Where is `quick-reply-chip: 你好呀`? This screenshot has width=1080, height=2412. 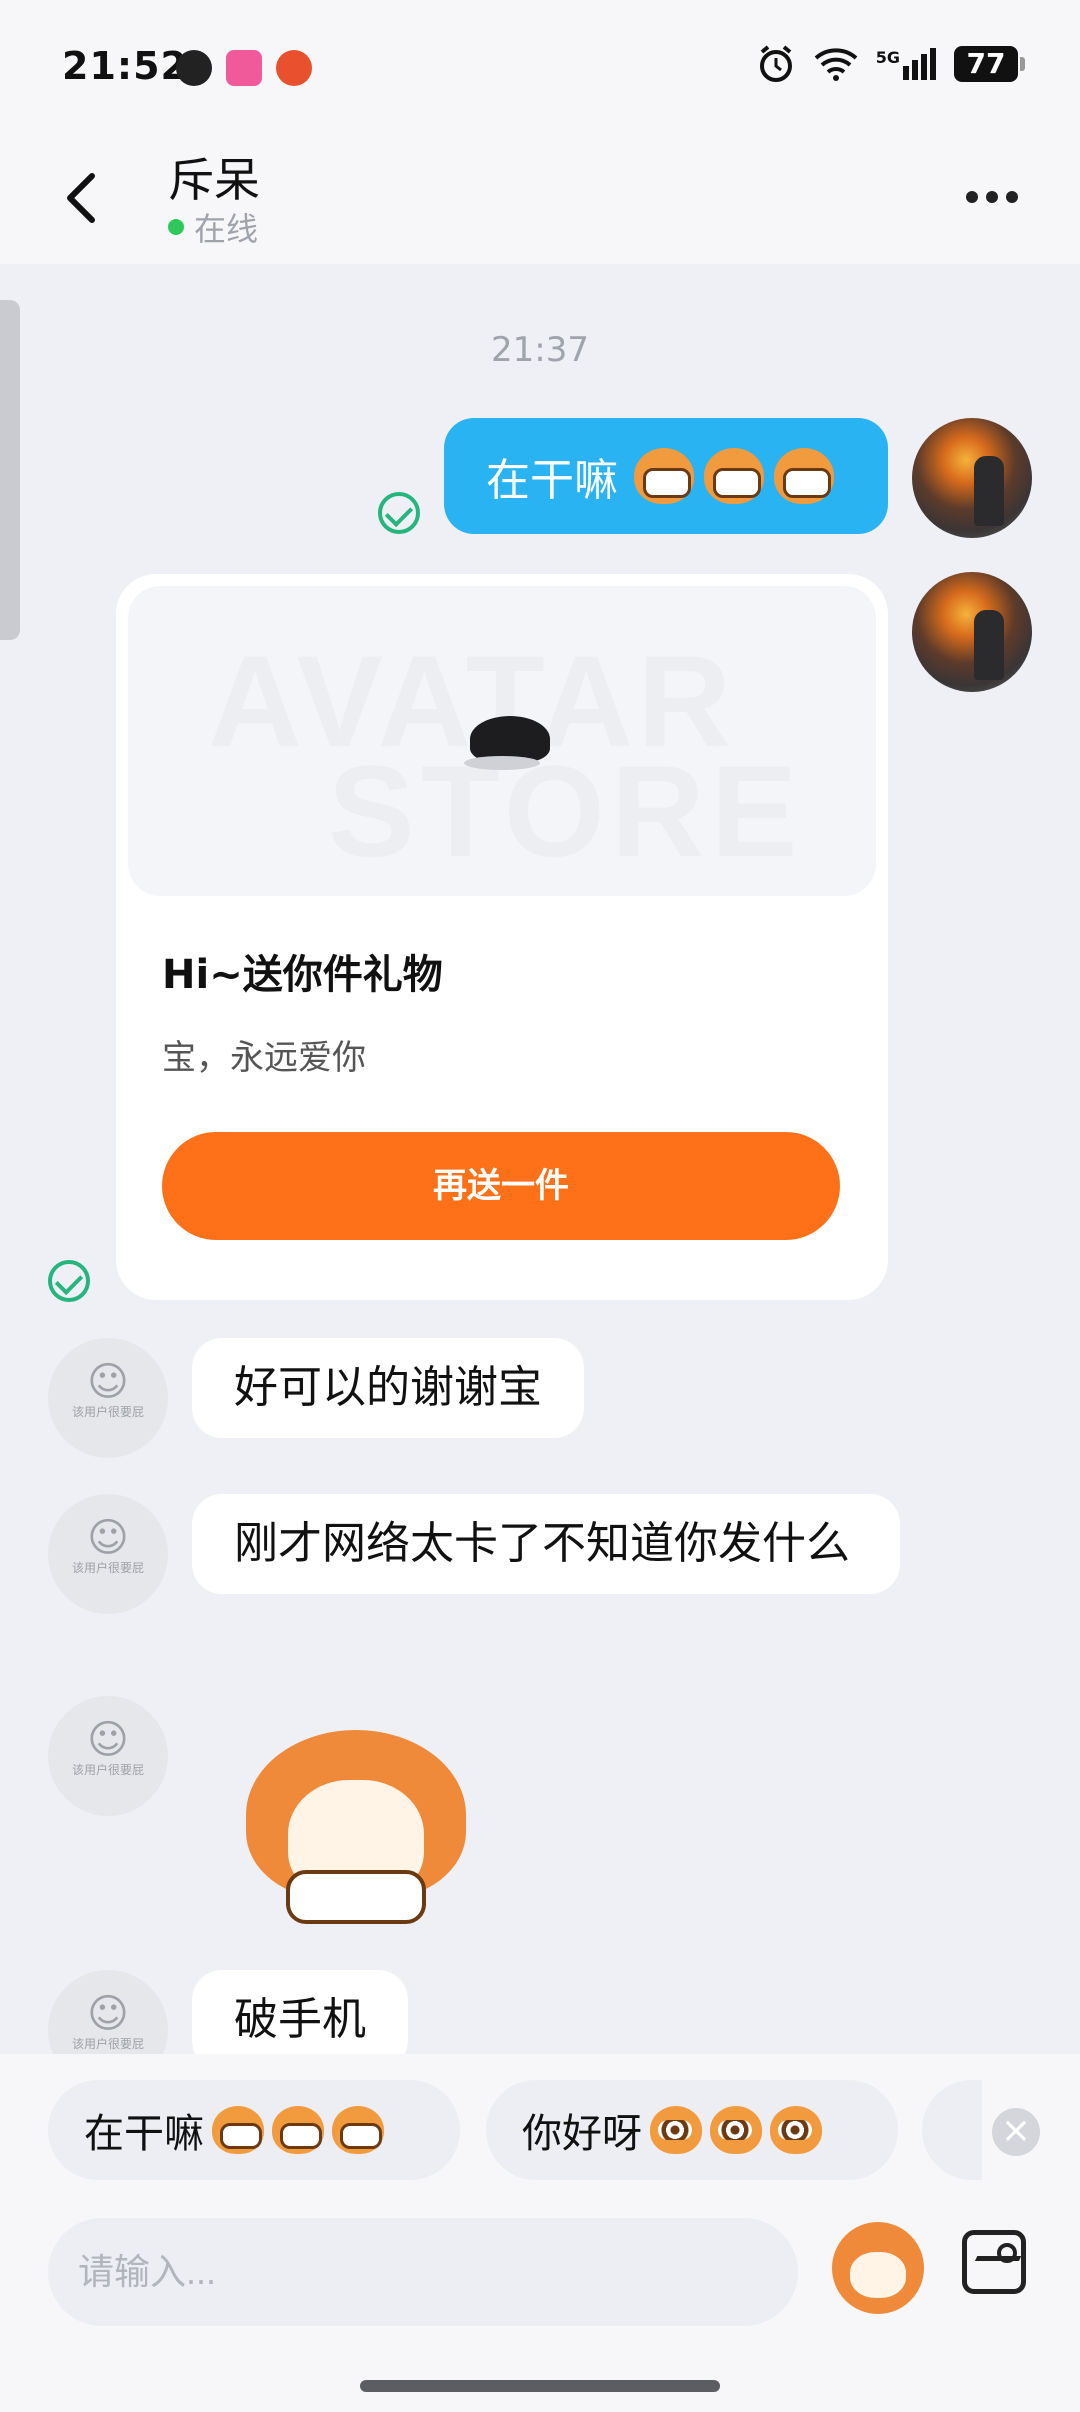
quick-reply-chip: 你好呀 is located at coordinates (692, 2130).